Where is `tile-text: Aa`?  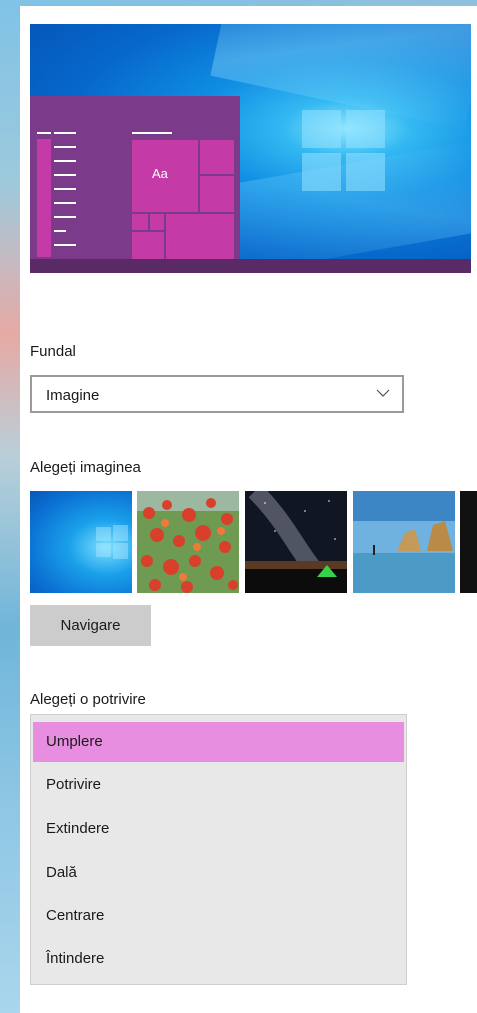
tile-text: Aa is located at coordinates (160, 173).